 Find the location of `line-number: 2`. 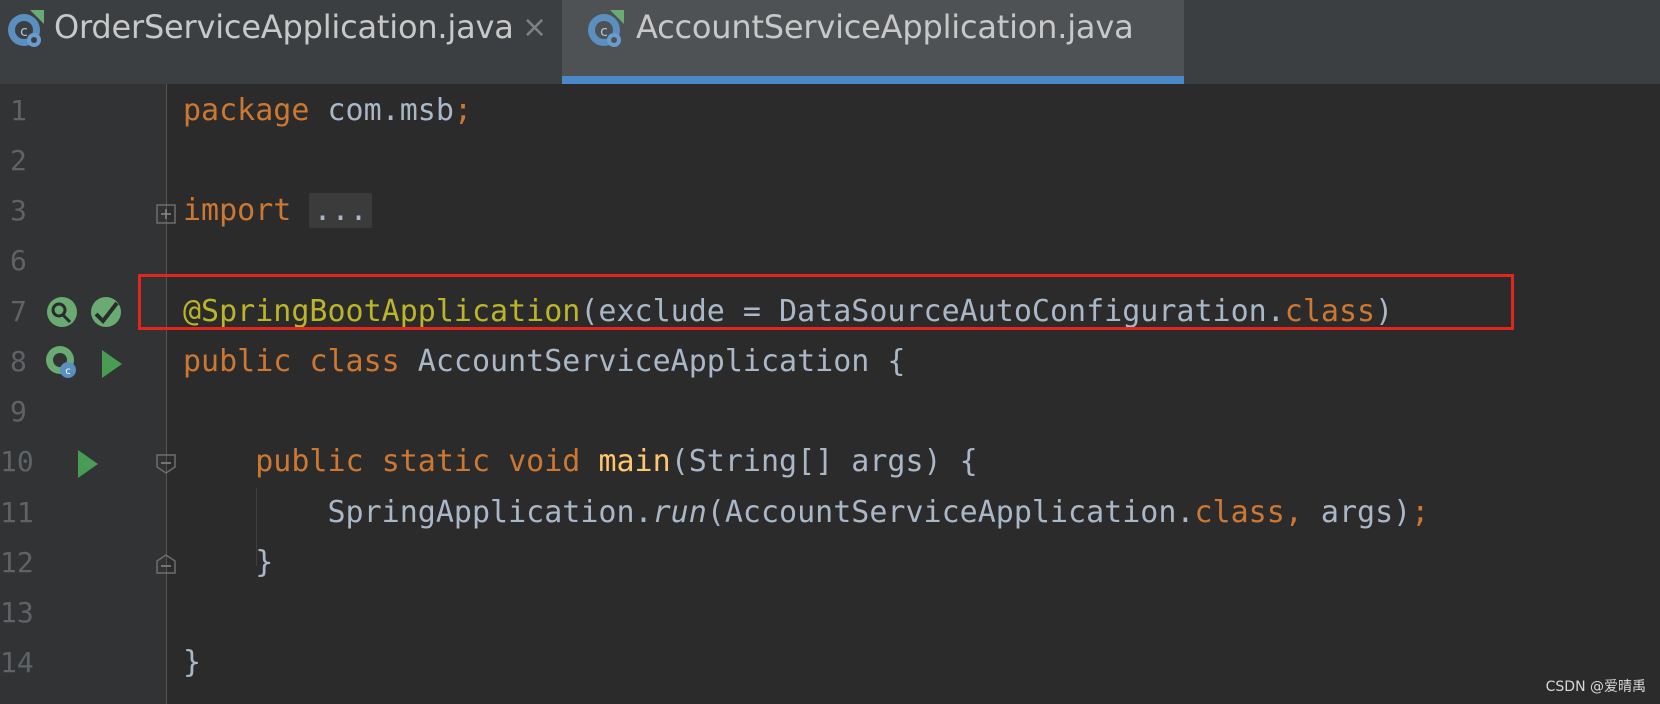

line-number: 2 is located at coordinates (18, 160).